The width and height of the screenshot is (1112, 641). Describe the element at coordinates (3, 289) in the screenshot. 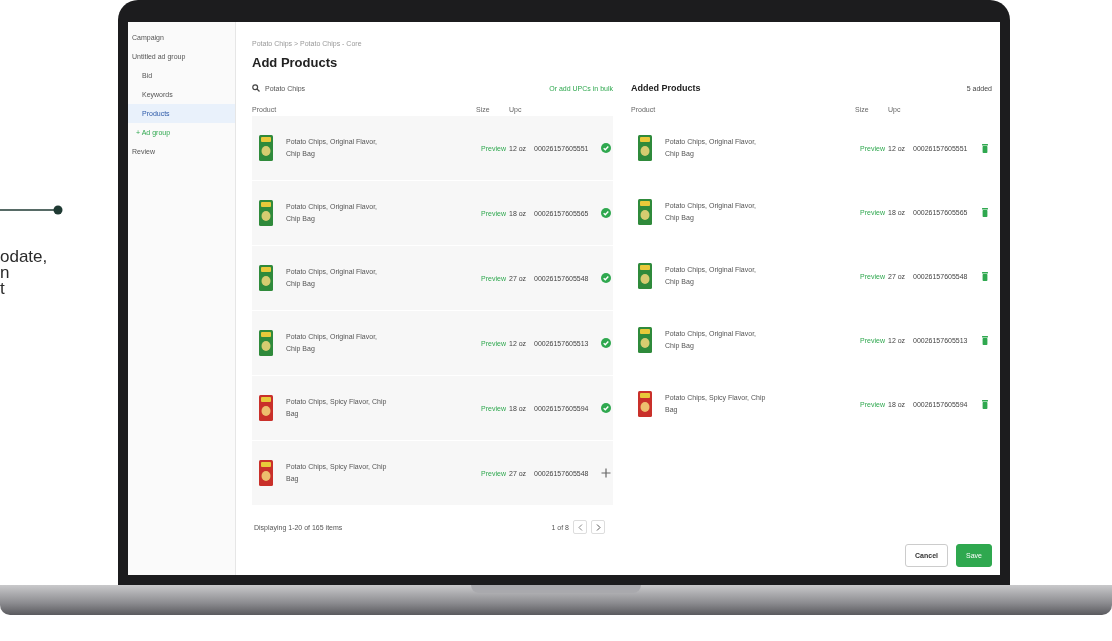

I see `caption-text: t` at that location.